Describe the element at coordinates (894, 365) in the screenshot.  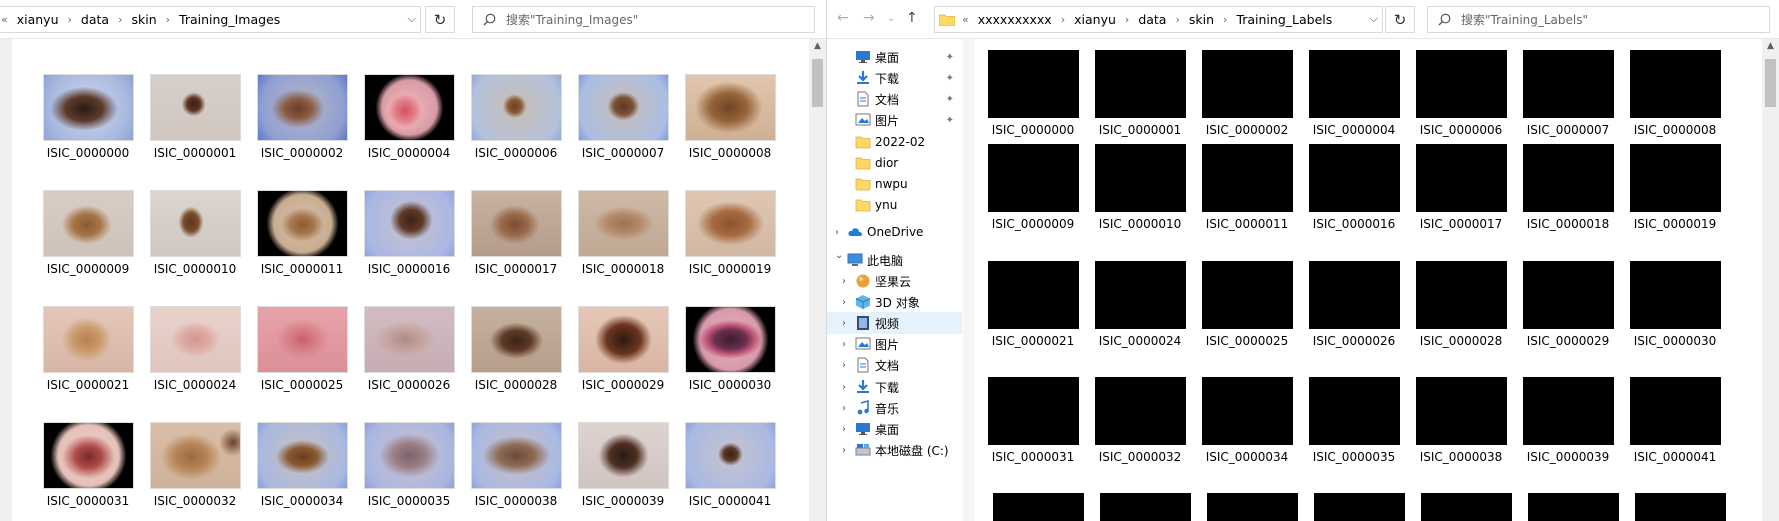
I see `nav-item: › 文档` at that location.